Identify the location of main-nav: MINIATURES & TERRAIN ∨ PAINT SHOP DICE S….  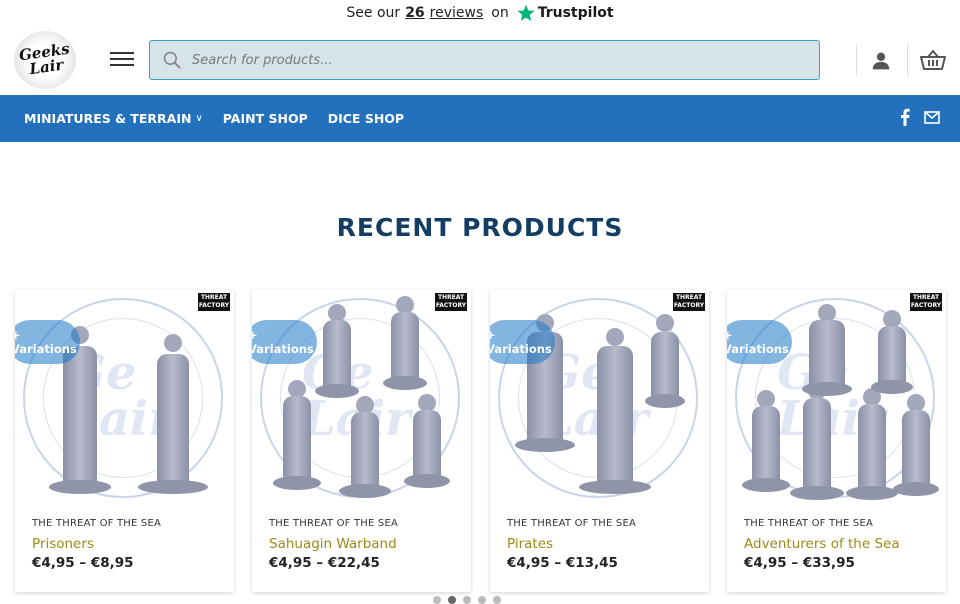
(480, 118).